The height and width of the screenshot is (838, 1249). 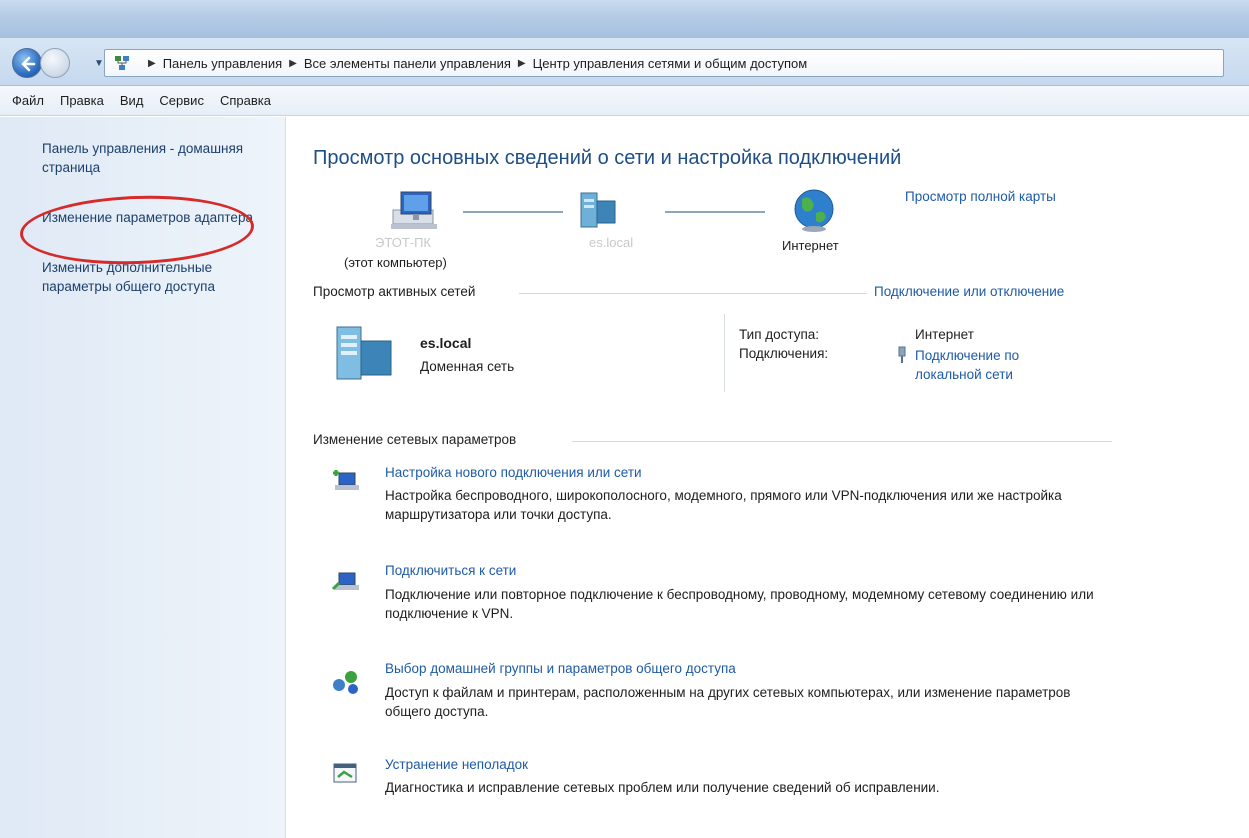 What do you see at coordinates (222, 63) in the screenshot?
I see `breadcrumb-control-panel: Панель управления` at bounding box center [222, 63].